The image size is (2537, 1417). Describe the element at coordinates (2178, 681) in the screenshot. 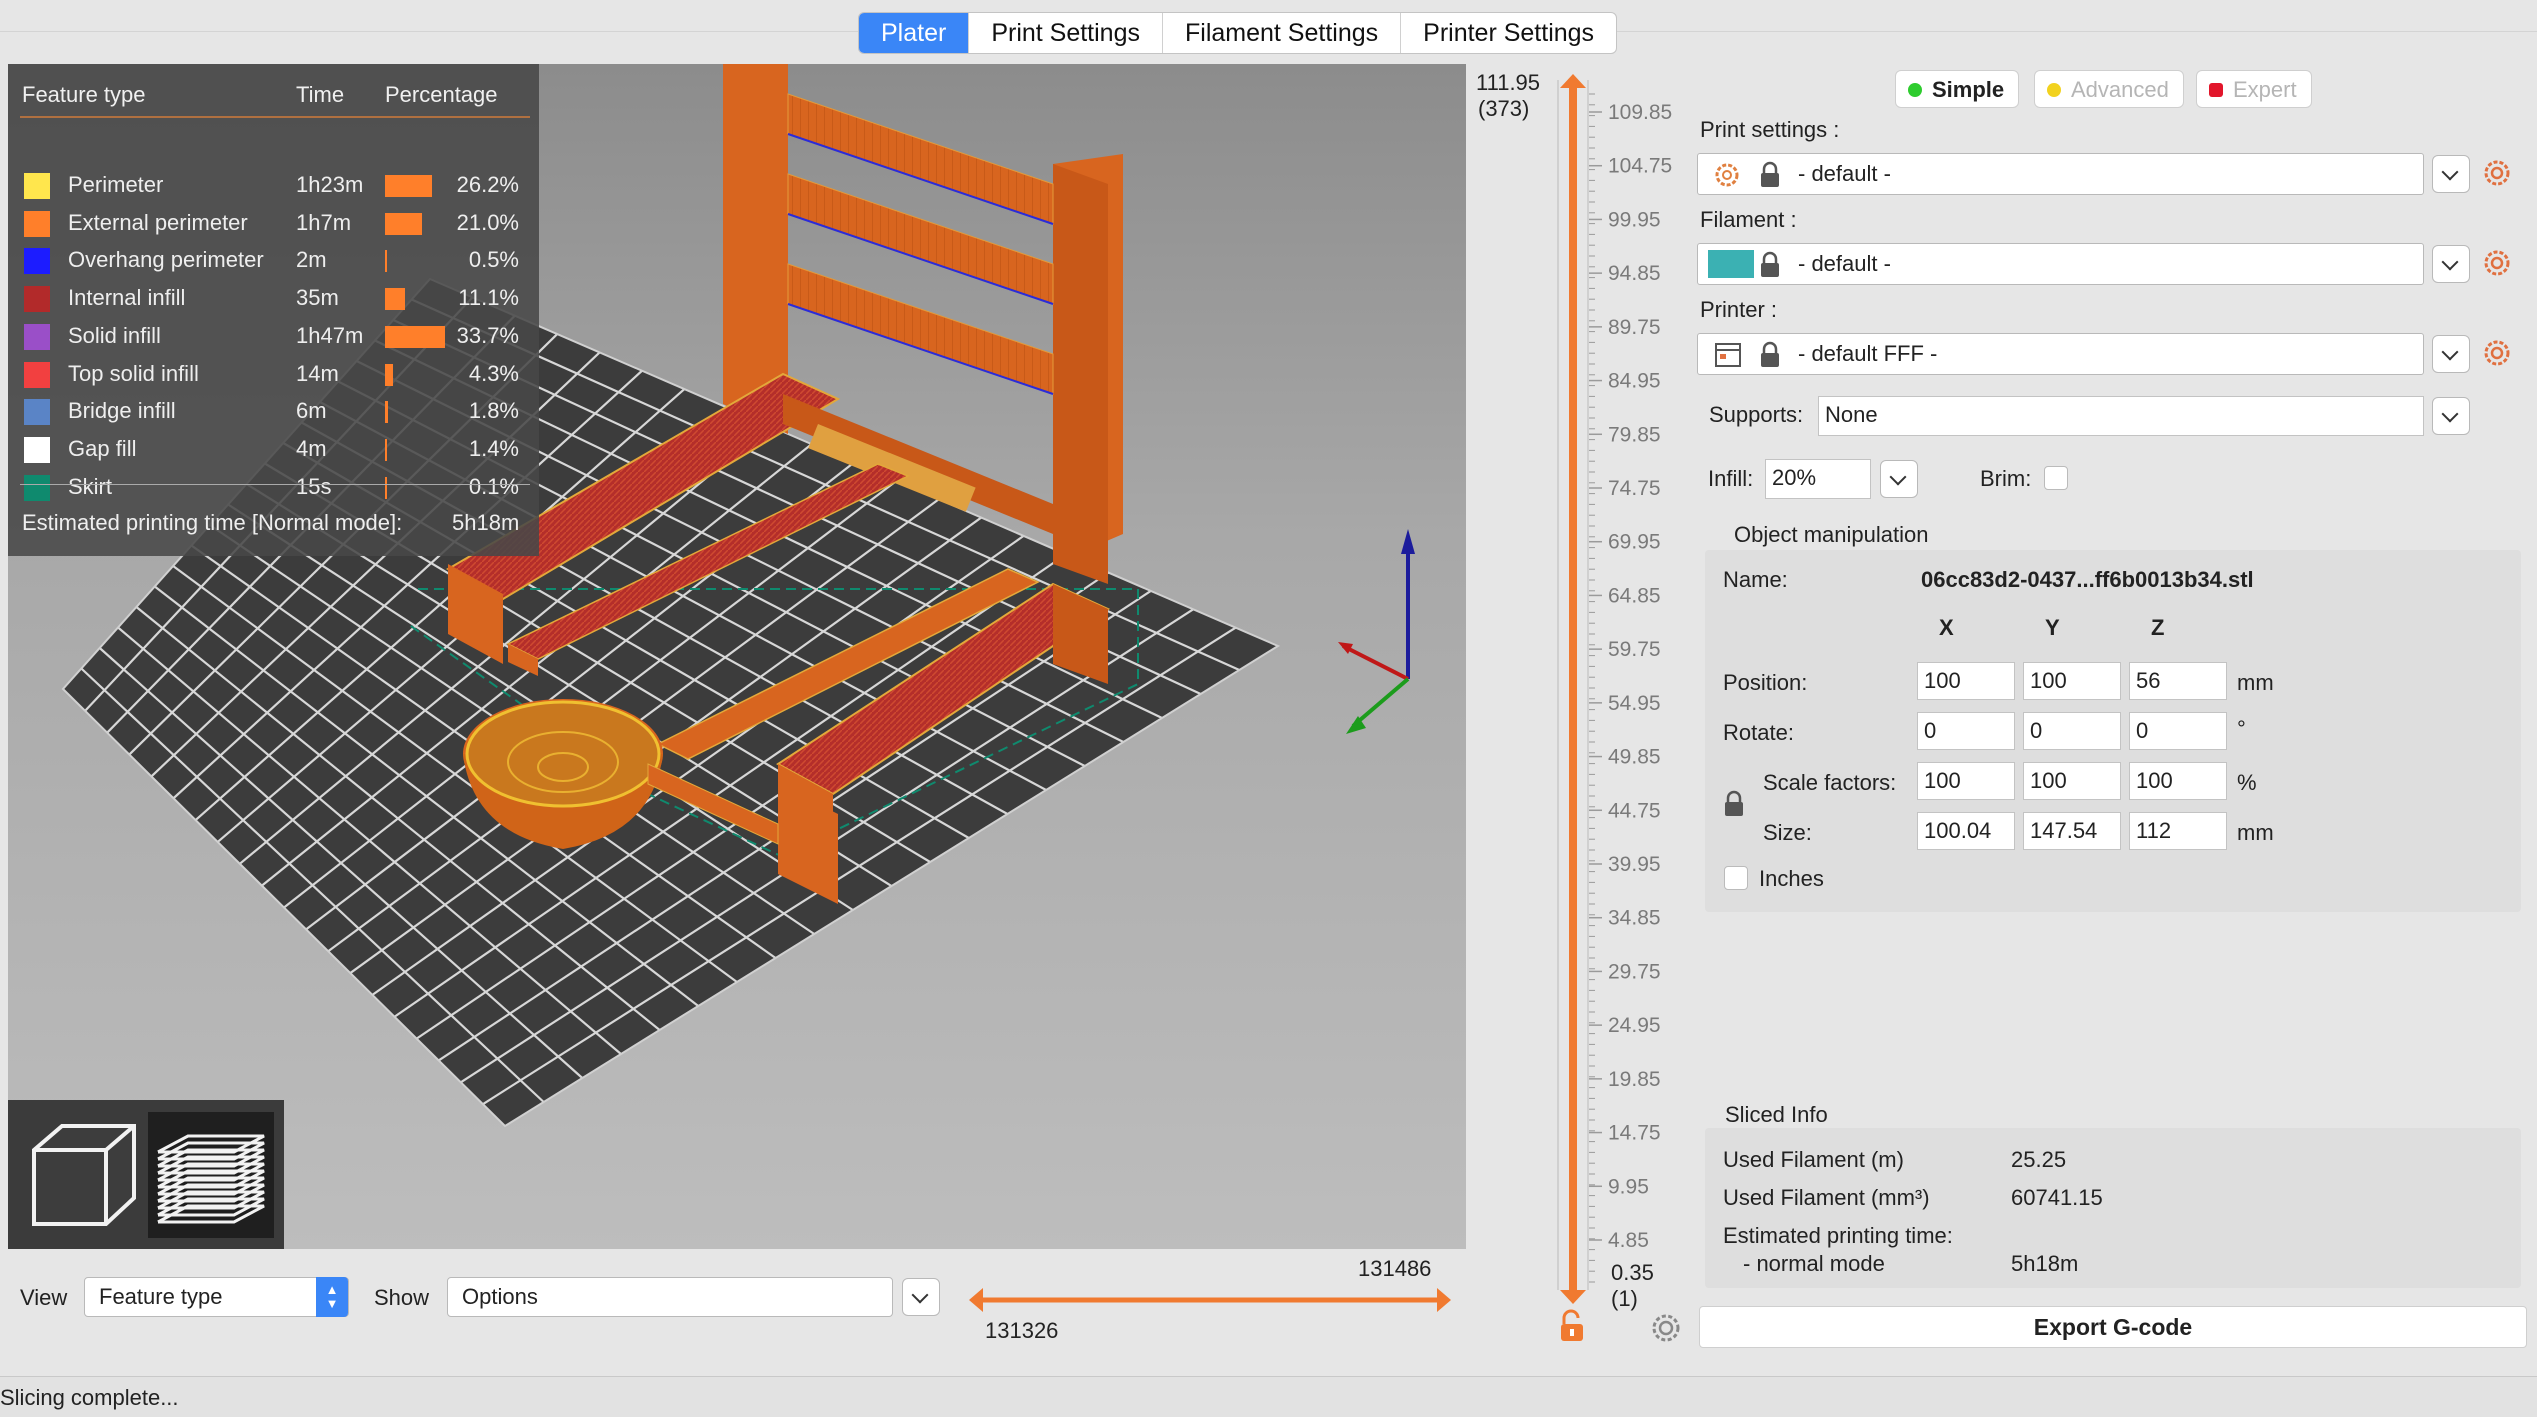

I see `position-z-field: 56` at that location.